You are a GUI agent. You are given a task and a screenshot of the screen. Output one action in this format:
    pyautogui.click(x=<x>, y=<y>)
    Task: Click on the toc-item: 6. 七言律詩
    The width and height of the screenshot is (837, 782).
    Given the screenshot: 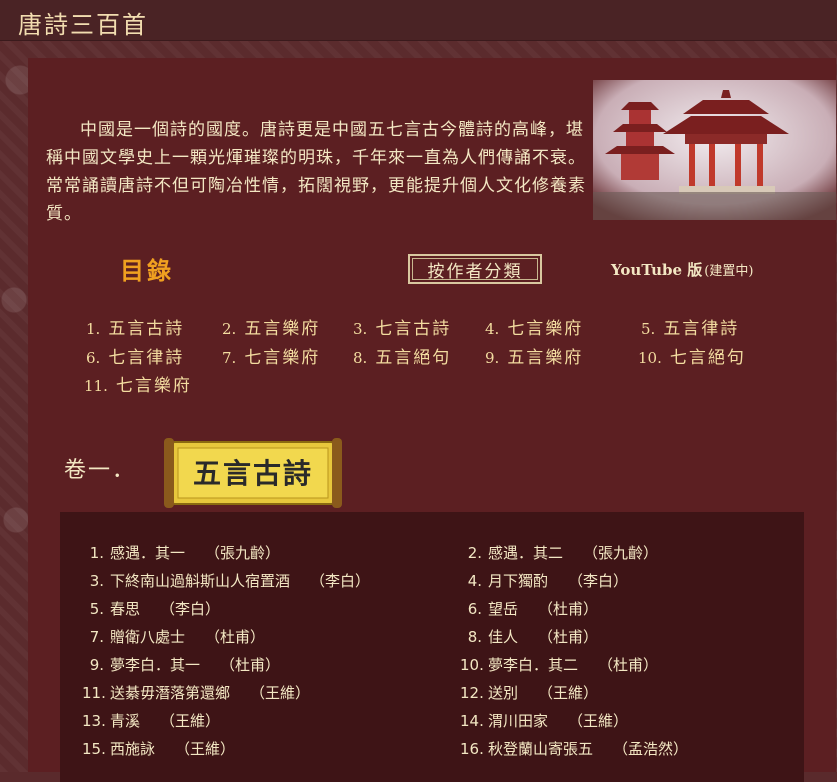 What is the action you would take?
    pyautogui.click(x=135, y=355)
    